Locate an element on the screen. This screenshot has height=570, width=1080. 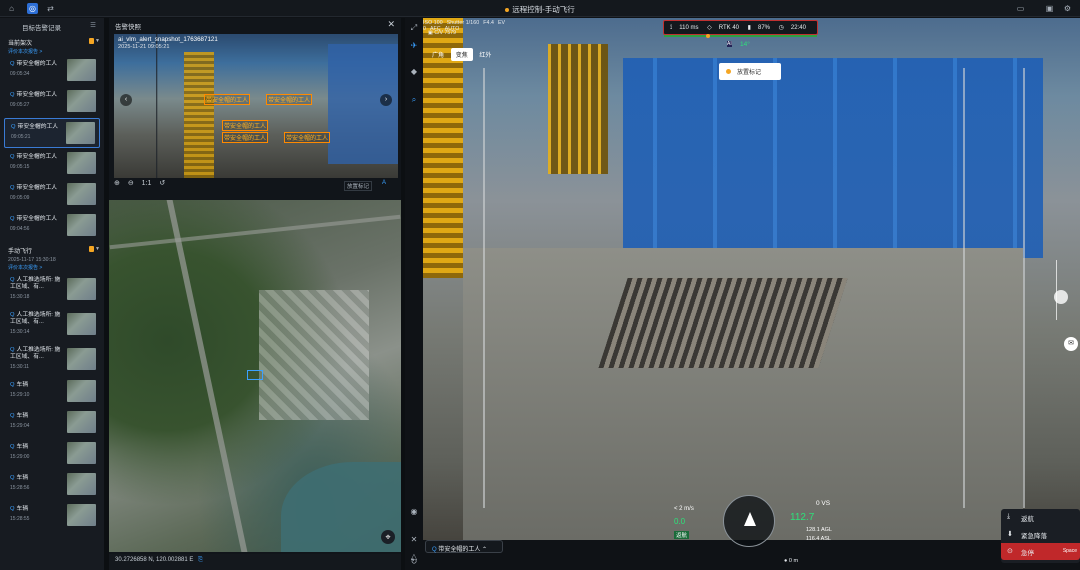
list-item: Q 人工推选场所: 施工区域、有... 15:30:18 is located at coordinates (52, 289).